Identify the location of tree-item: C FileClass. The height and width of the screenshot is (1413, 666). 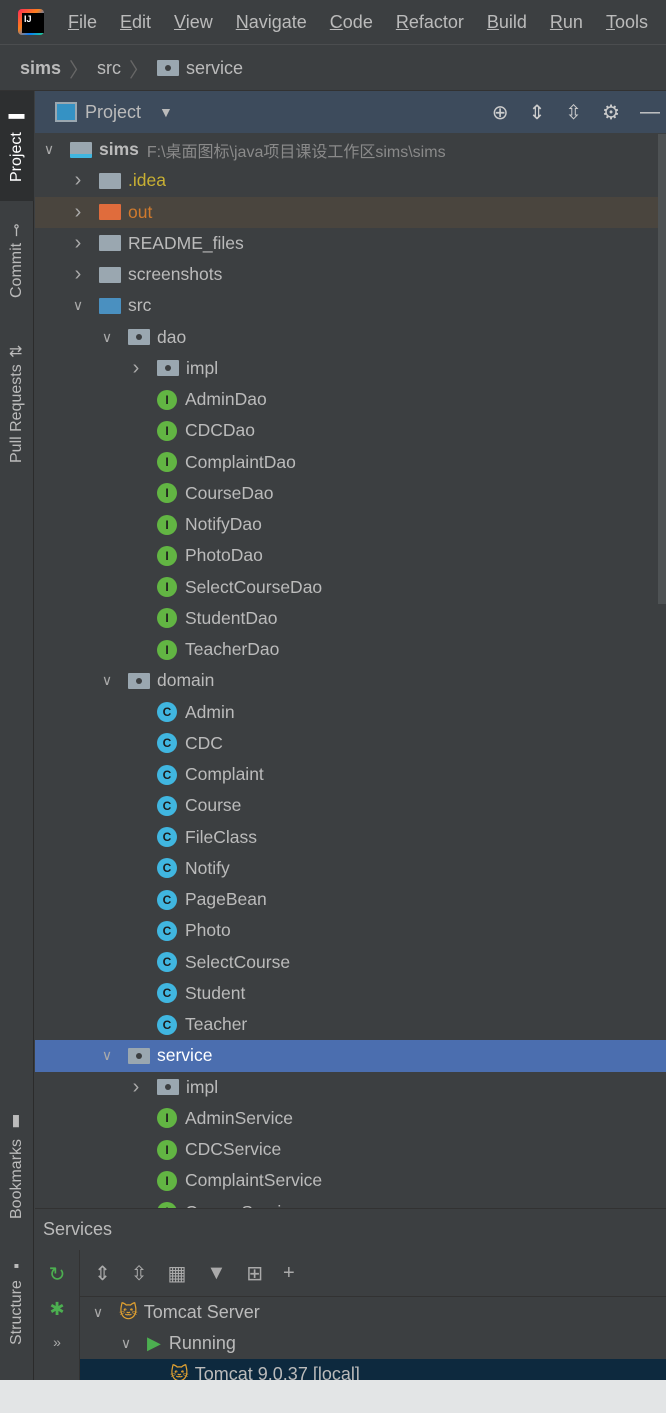
(350, 837).